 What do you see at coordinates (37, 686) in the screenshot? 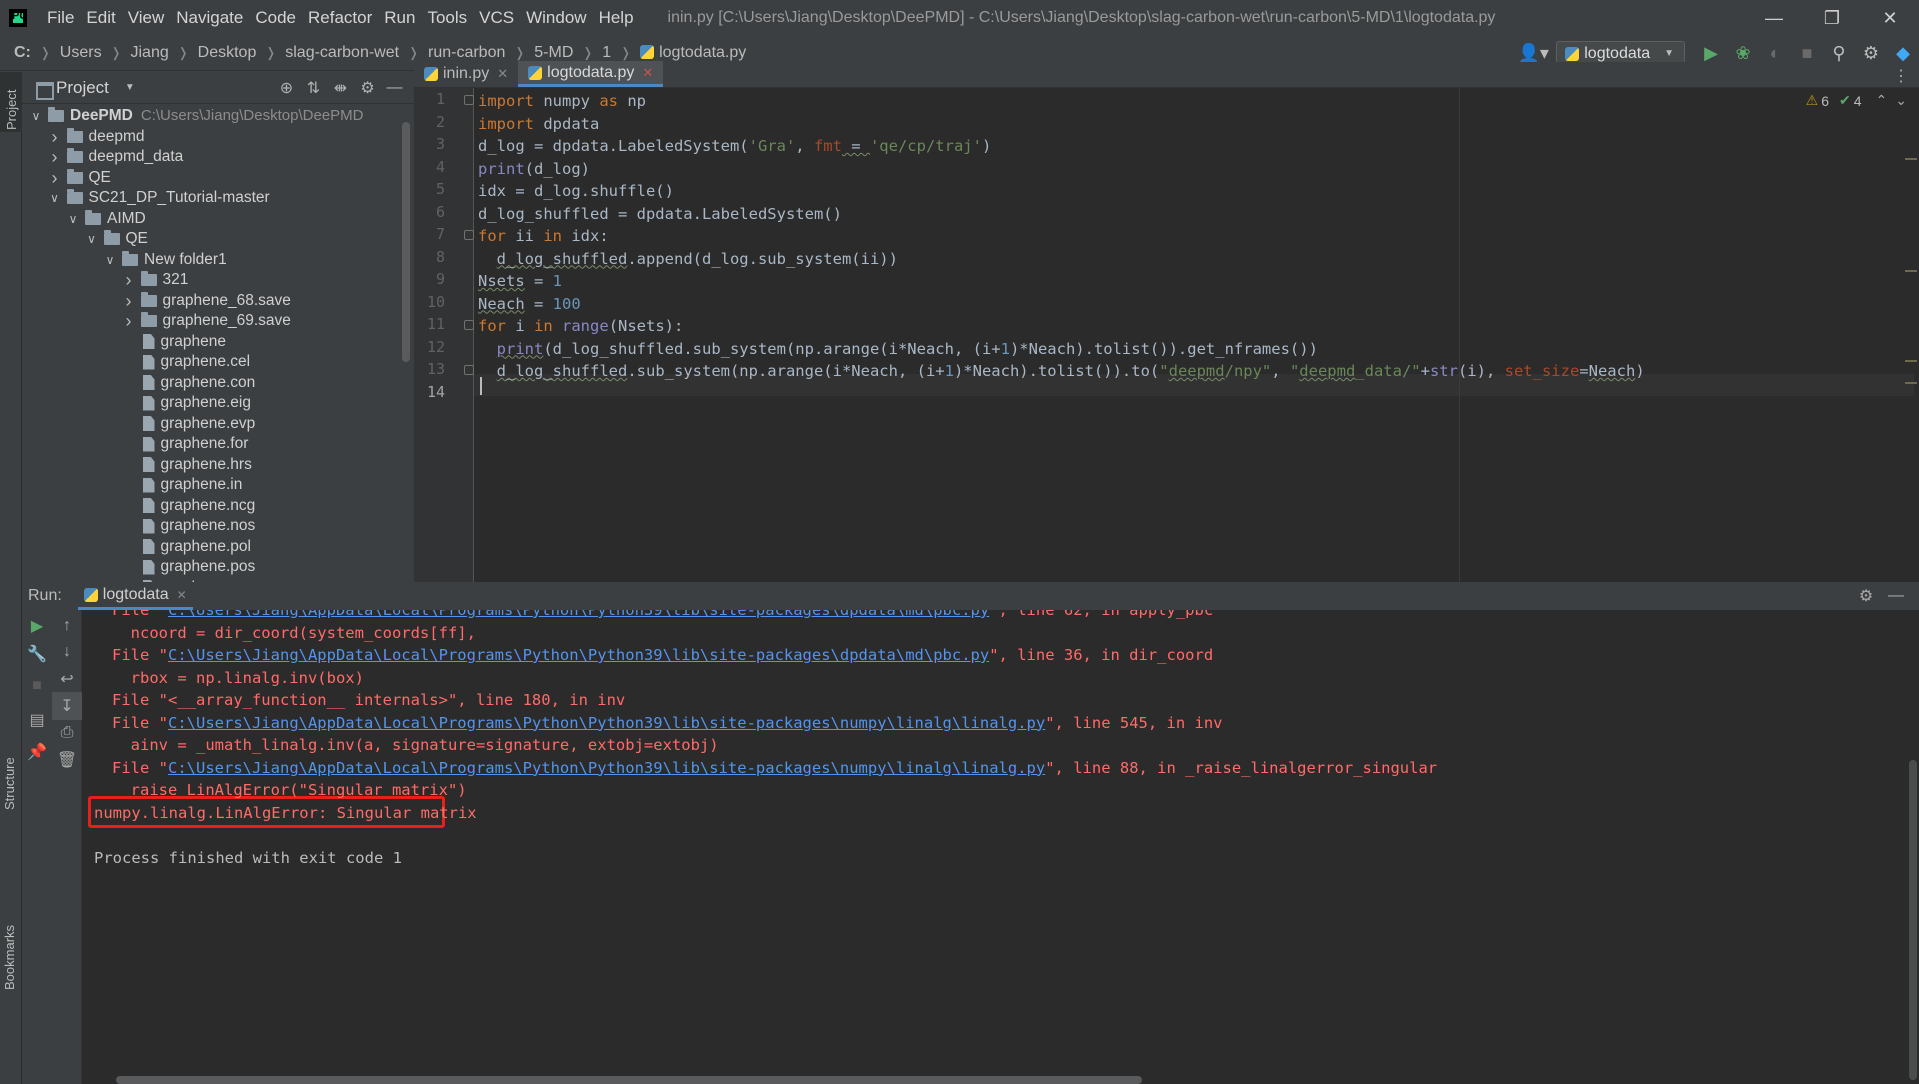
I see `stop-icon: ■` at bounding box center [37, 686].